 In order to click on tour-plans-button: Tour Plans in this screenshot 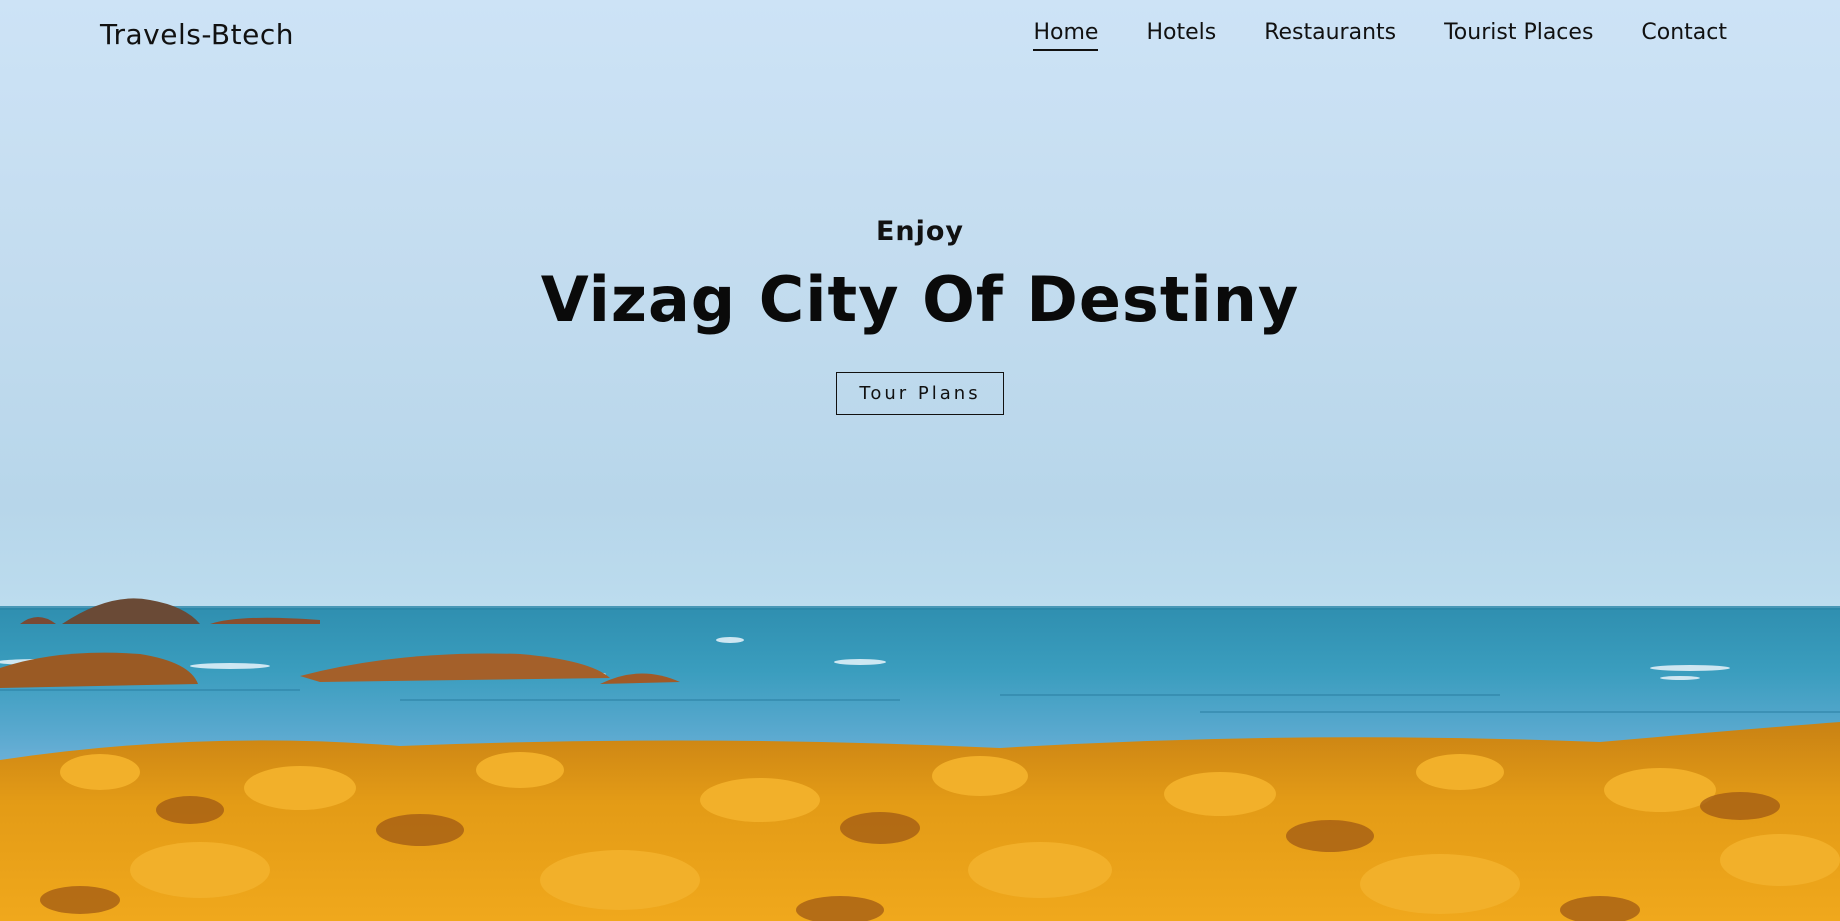, I will do `click(920, 393)`.